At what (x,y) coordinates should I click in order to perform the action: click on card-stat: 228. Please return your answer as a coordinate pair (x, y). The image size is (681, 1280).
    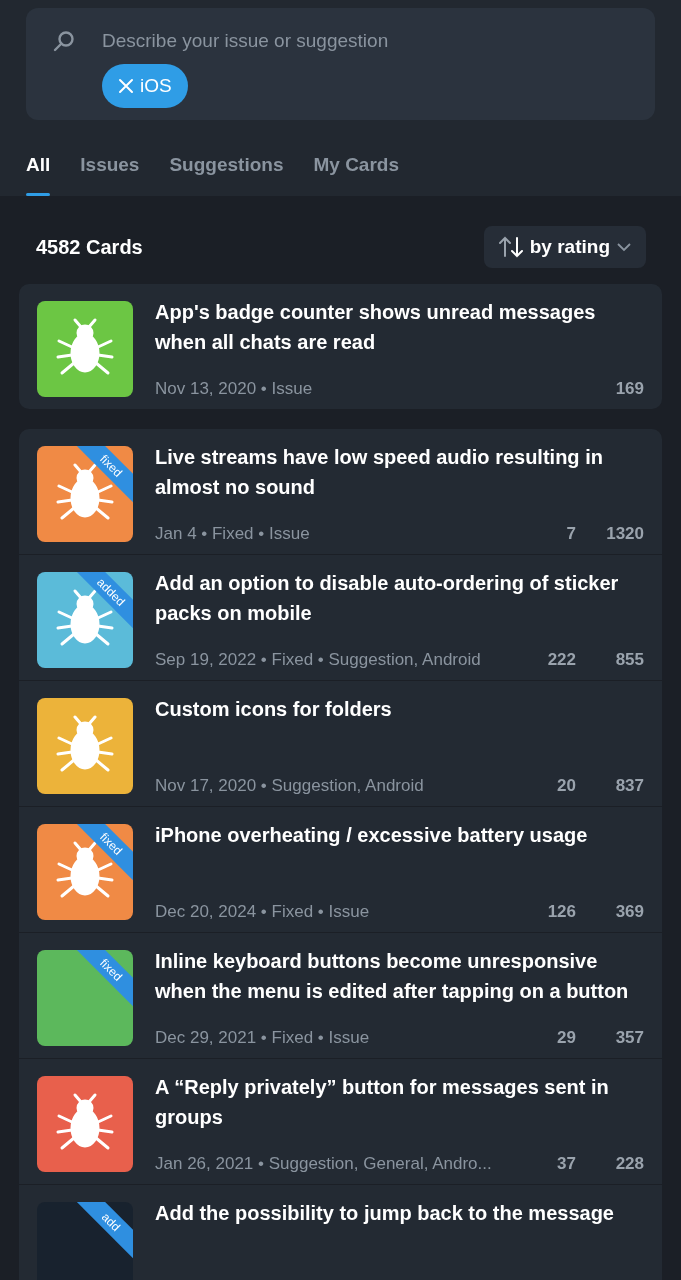
    Looking at the image, I should click on (629, 1164).